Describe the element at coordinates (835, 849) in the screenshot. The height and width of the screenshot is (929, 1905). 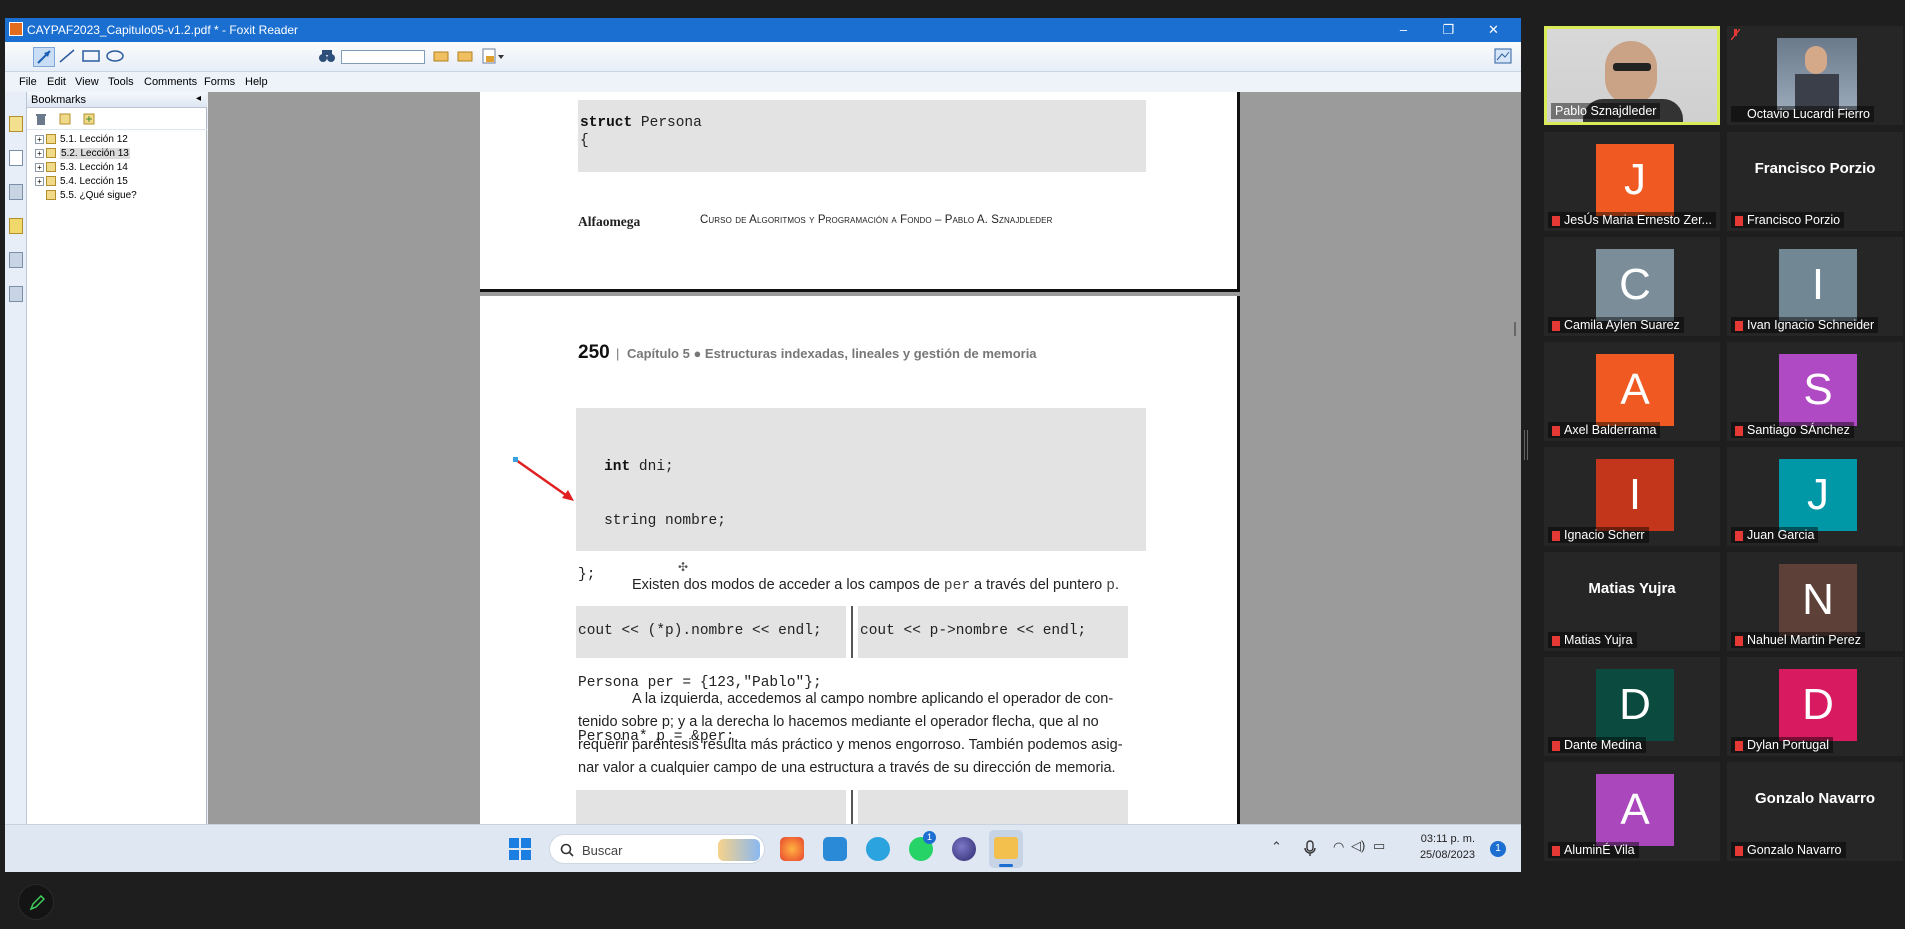
I see `remote-desktop-icon` at that location.